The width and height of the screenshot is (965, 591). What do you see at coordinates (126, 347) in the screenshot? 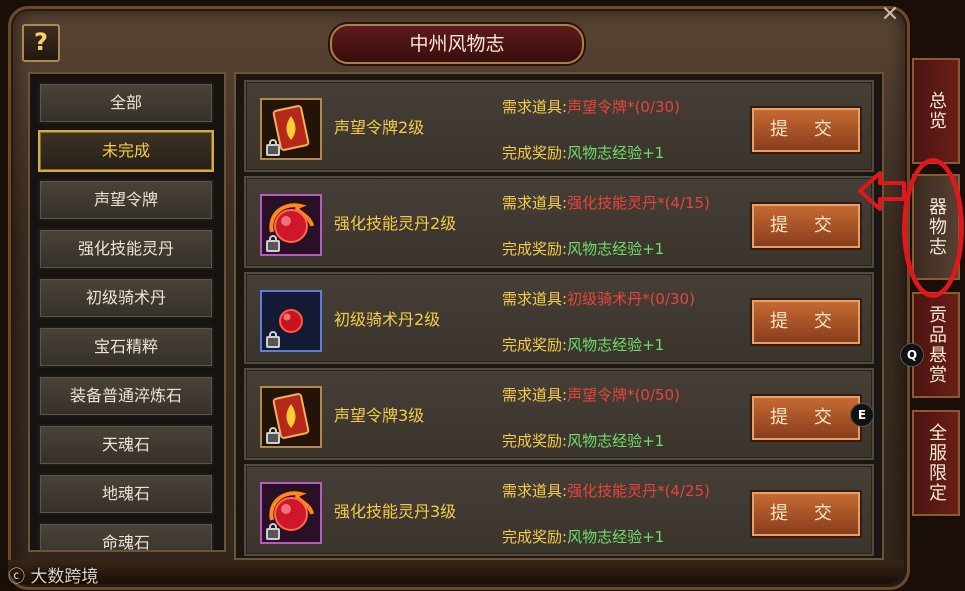
I see `category-gem-essence: 宝石精粹` at bounding box center [126, 347].